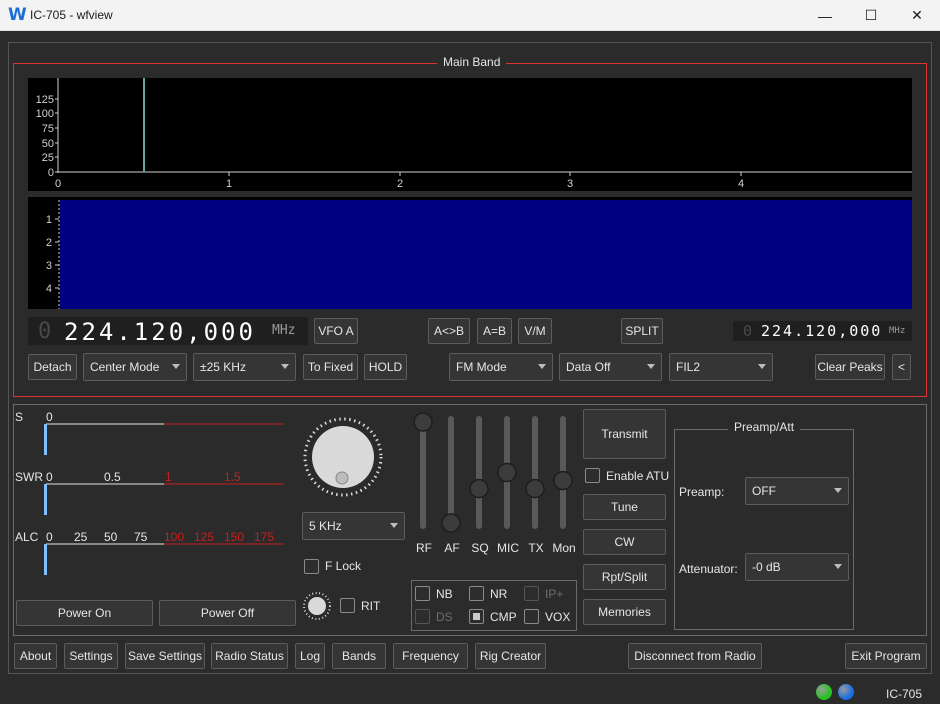 The height and width of the screenshot is (704, 940). What do you see at coordinates (535, 472) in the screenshot?
I see `slider-track-tx` at bounding box center [535, 472].